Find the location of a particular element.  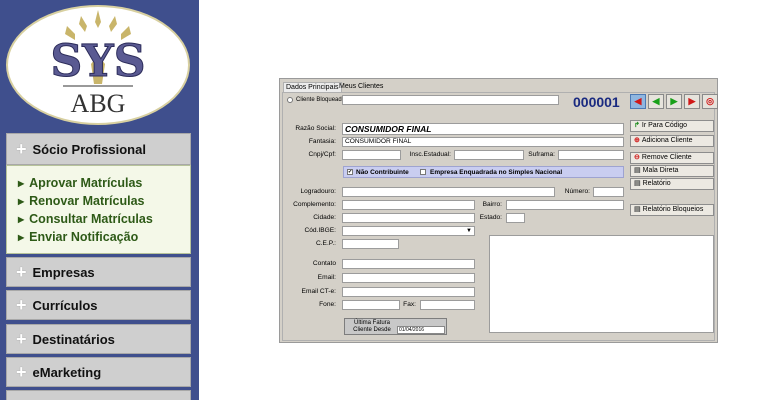

menu-destinatarios: + Destinatários is located at coordinates (98, 339).